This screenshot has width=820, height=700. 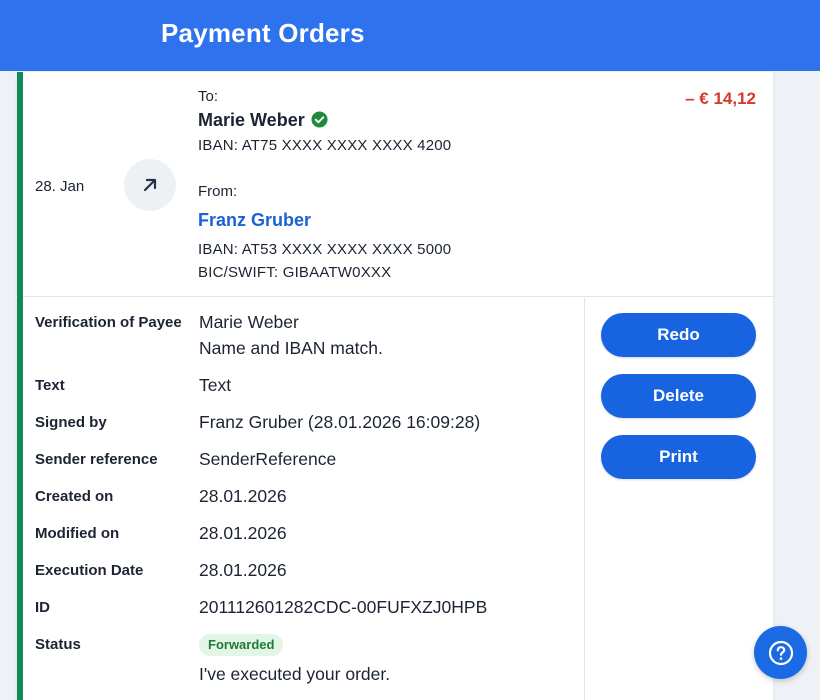 I want to click on help-button, so click(x=780, y=652).